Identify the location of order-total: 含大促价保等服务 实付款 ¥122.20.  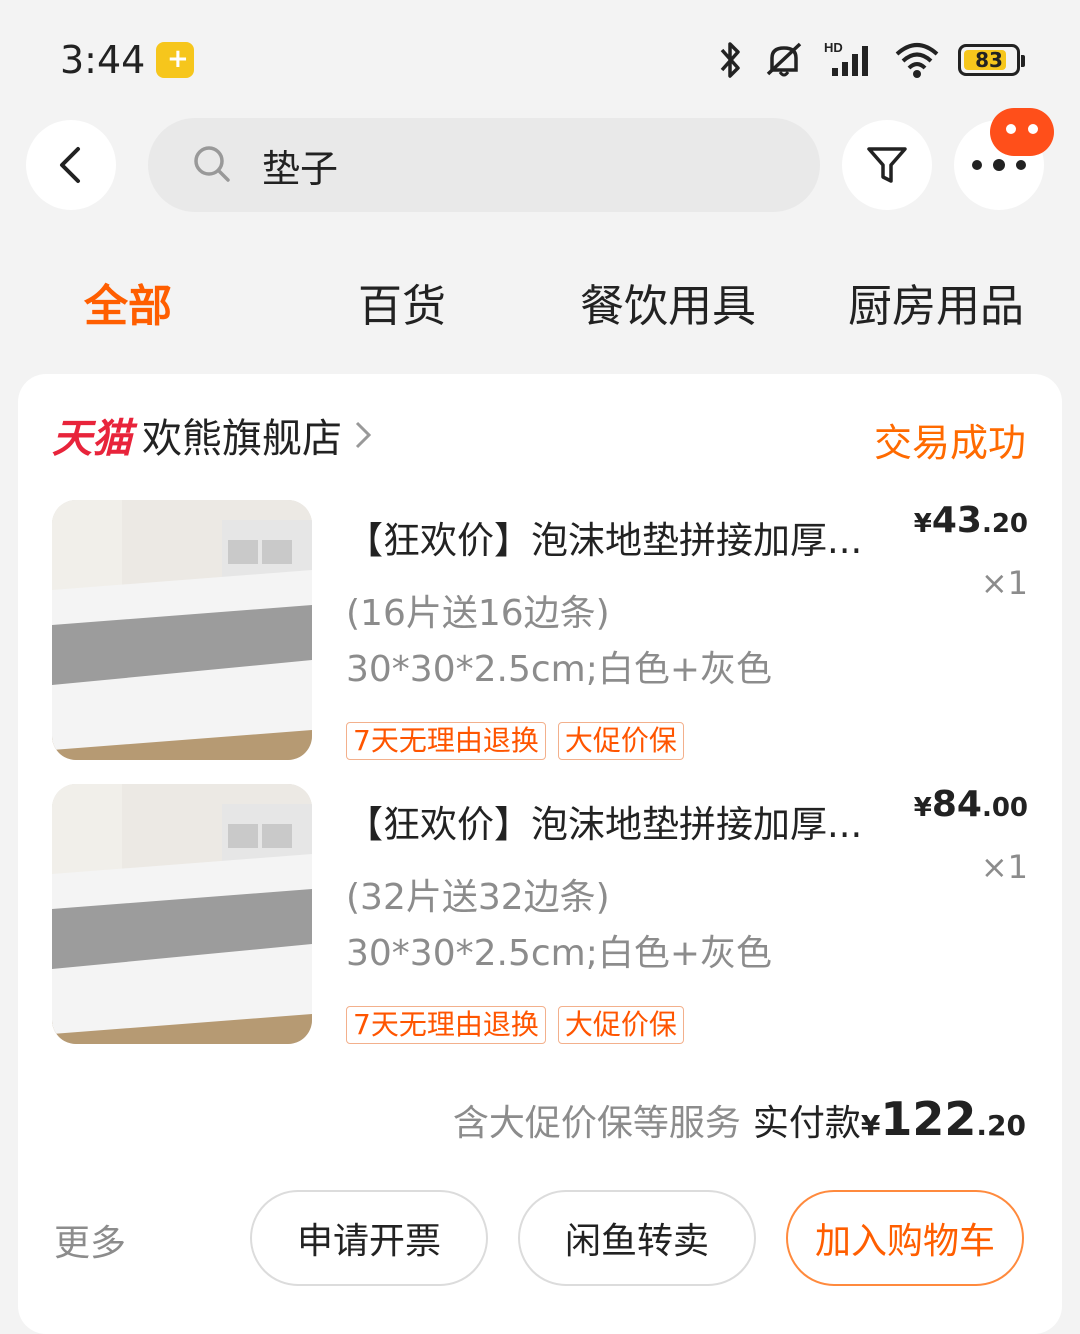
(739, 1119).